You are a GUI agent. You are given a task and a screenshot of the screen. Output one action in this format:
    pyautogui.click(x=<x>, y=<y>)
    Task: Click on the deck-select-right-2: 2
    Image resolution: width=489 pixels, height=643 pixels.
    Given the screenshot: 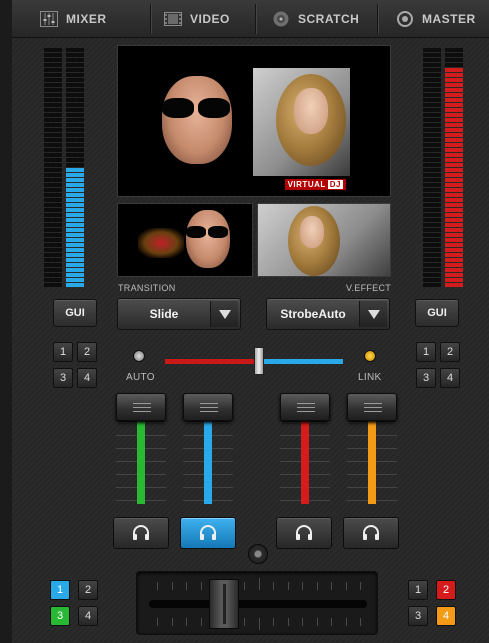 What is the action you would take?
    pyautogui.click(x=450, y=352)
    